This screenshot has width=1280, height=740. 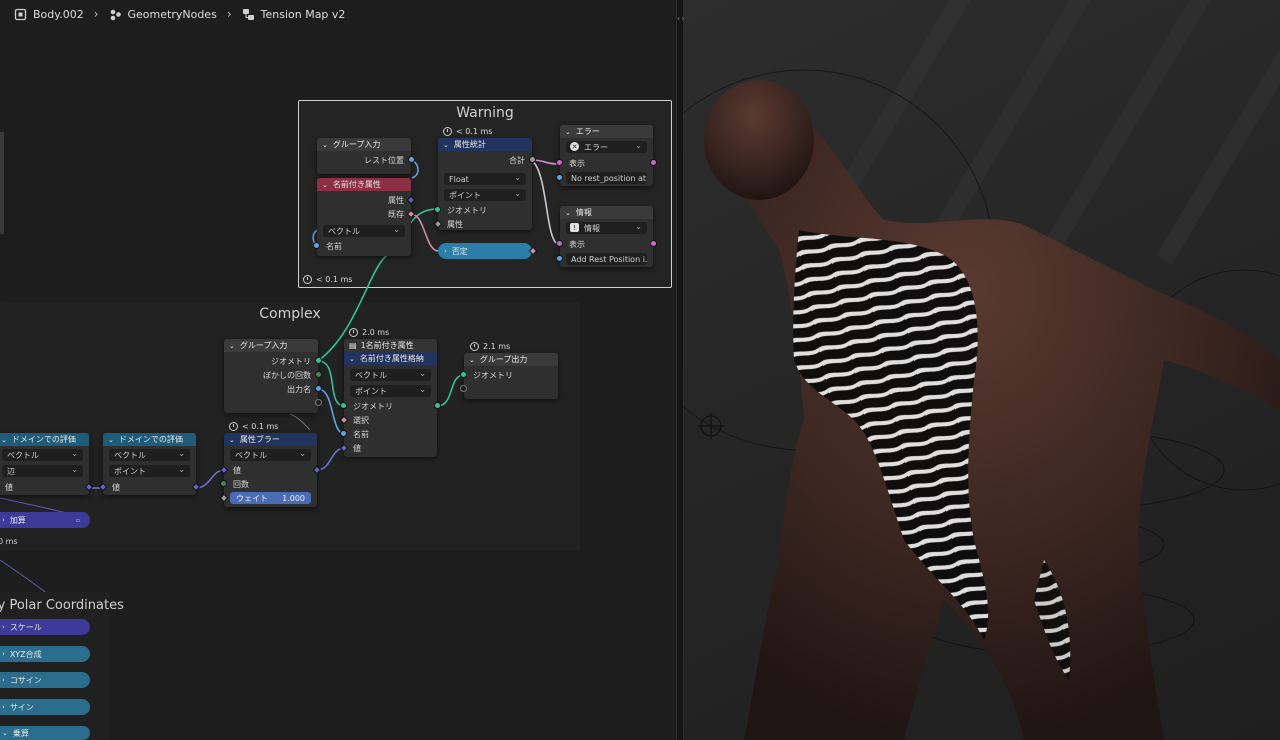 I want to click on node-combine-xyz: › XYZ合成, so click(x=45, y=654).